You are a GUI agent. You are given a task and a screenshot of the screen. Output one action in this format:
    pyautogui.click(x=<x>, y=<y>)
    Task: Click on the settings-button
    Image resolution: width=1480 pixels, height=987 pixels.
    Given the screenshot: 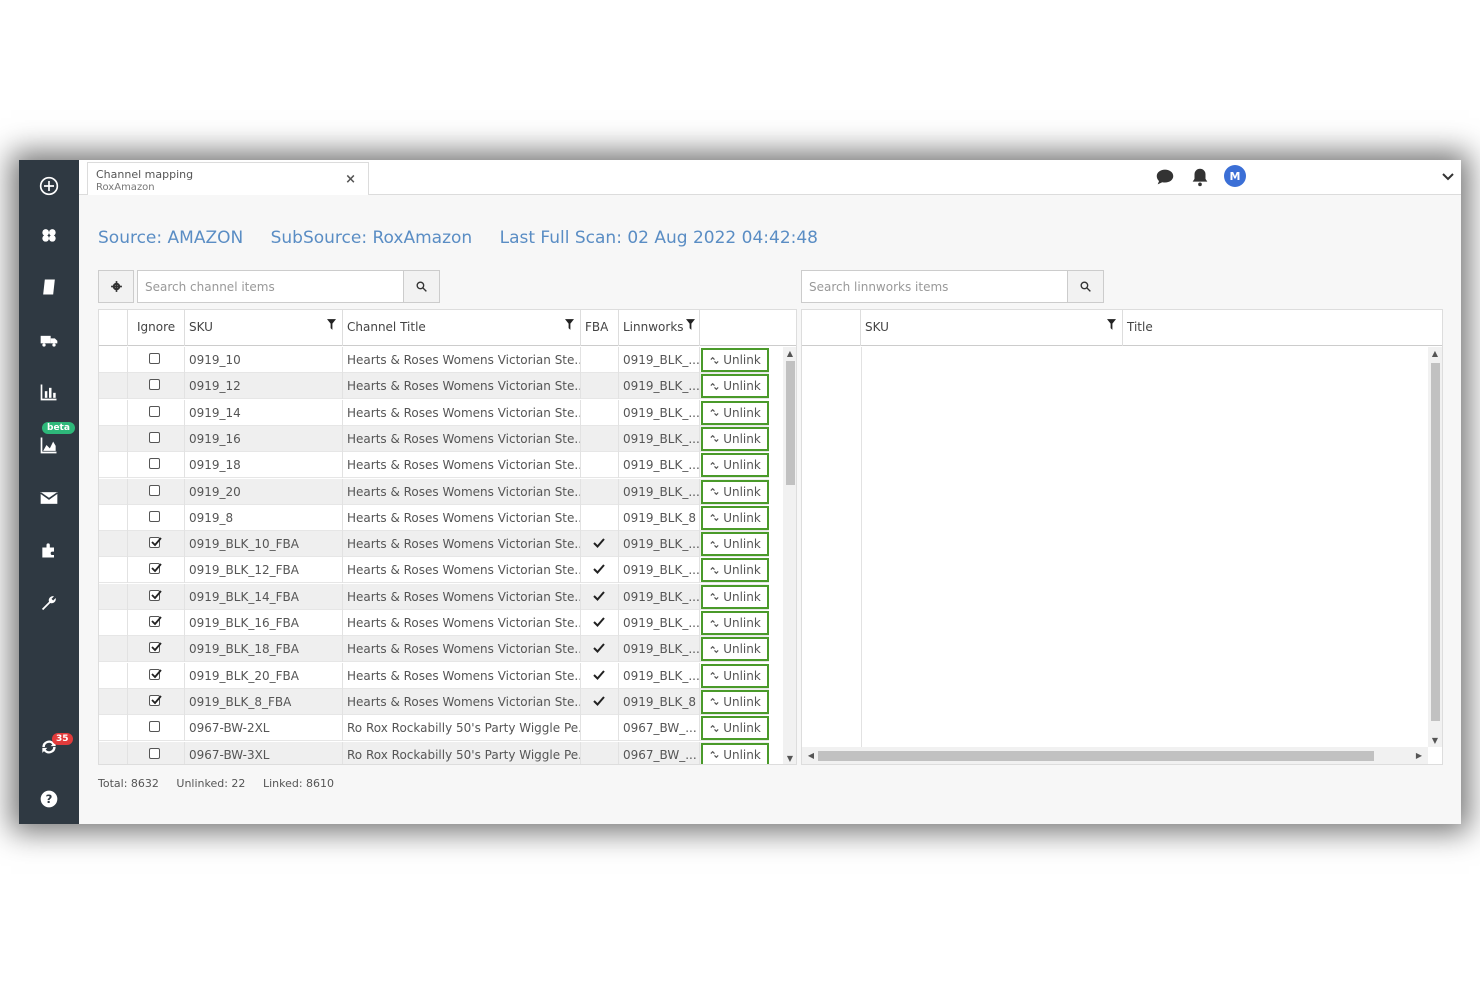 What is the action you would take?
    pyautogui.click(x=116, y=286)
    